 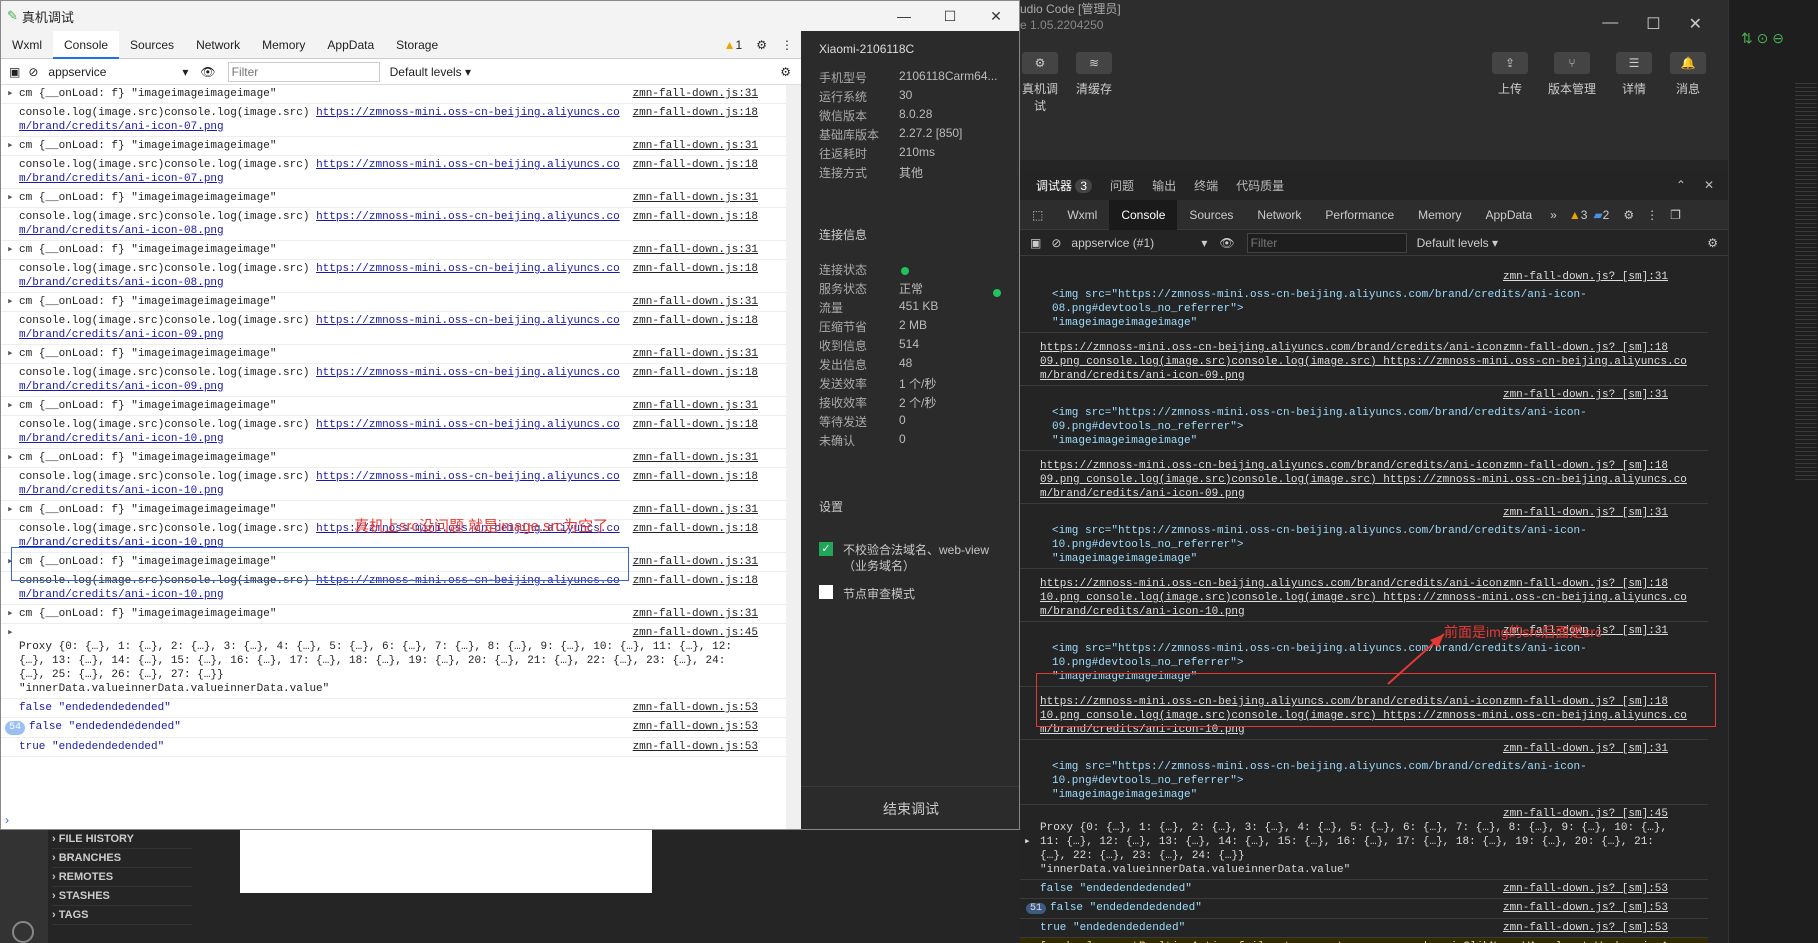 What do you see at coordinates (1688, 74) in the screenshot?
I see `message-button: 🔔 消息` at bounding box center [1688, 74].